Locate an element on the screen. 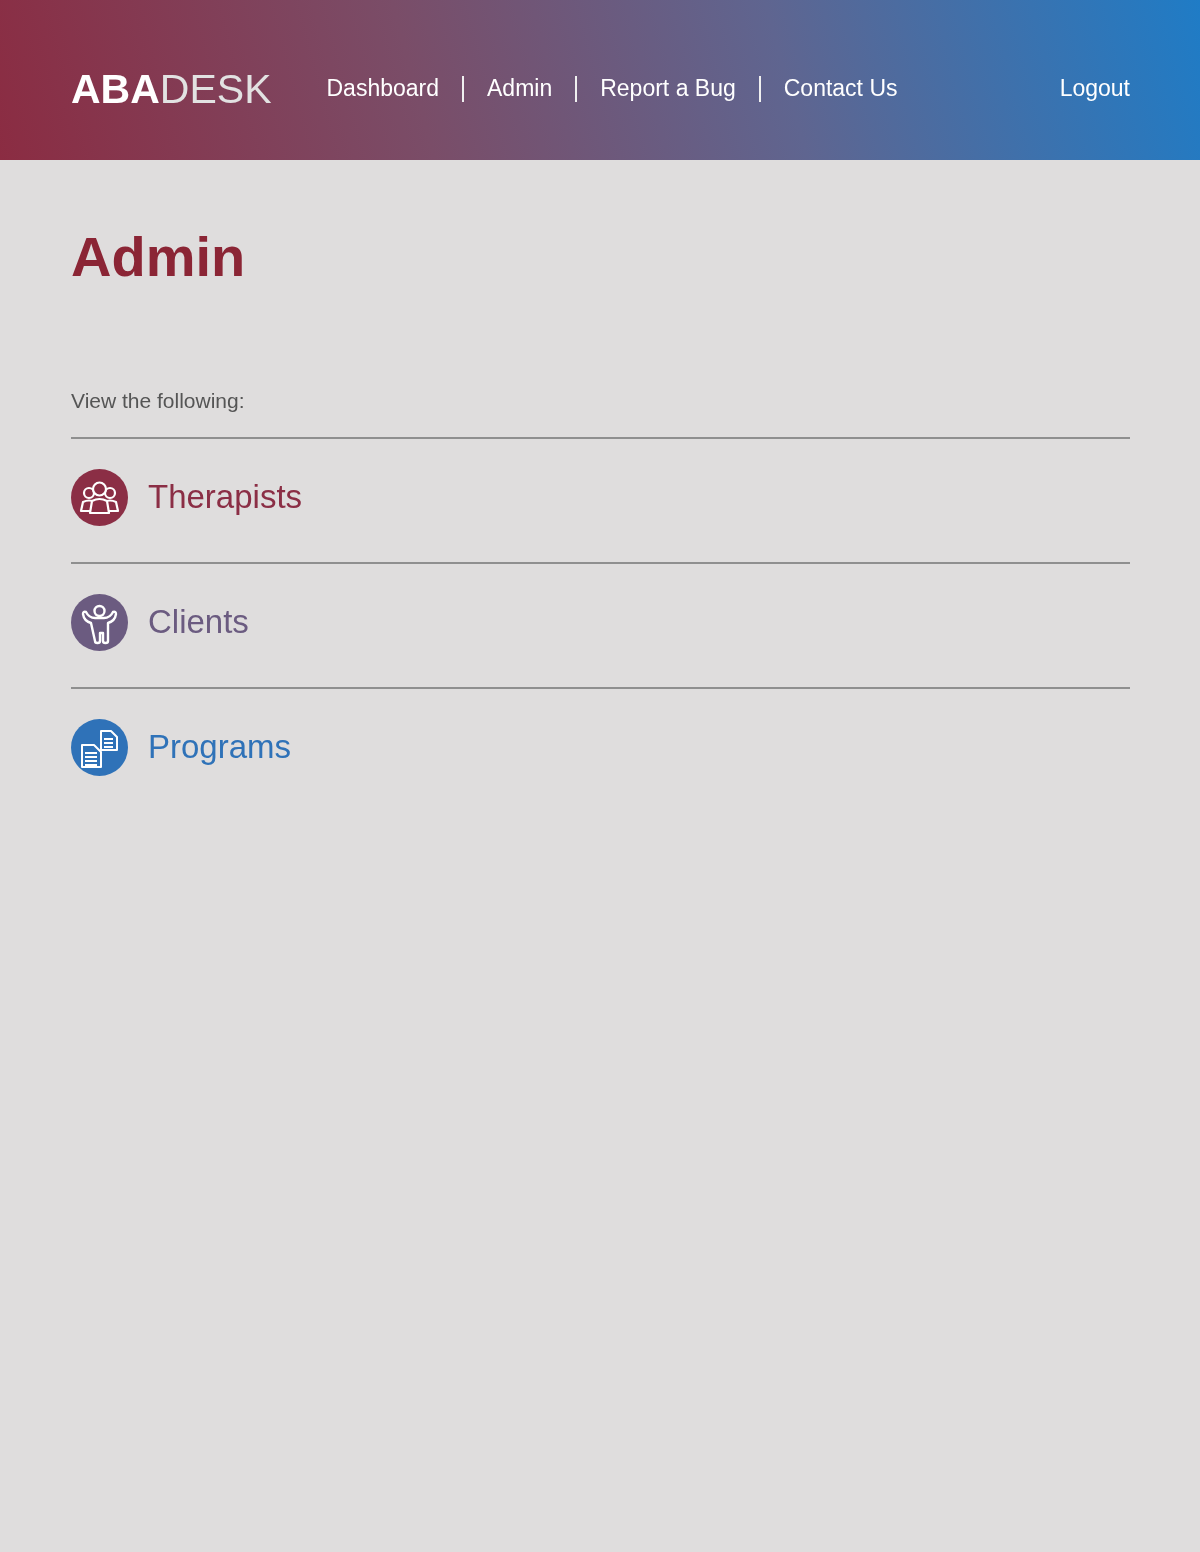 The height and width of the screenshot is (1552, 1200). nav-link: Dashboard is located at coordinates (382, 89).